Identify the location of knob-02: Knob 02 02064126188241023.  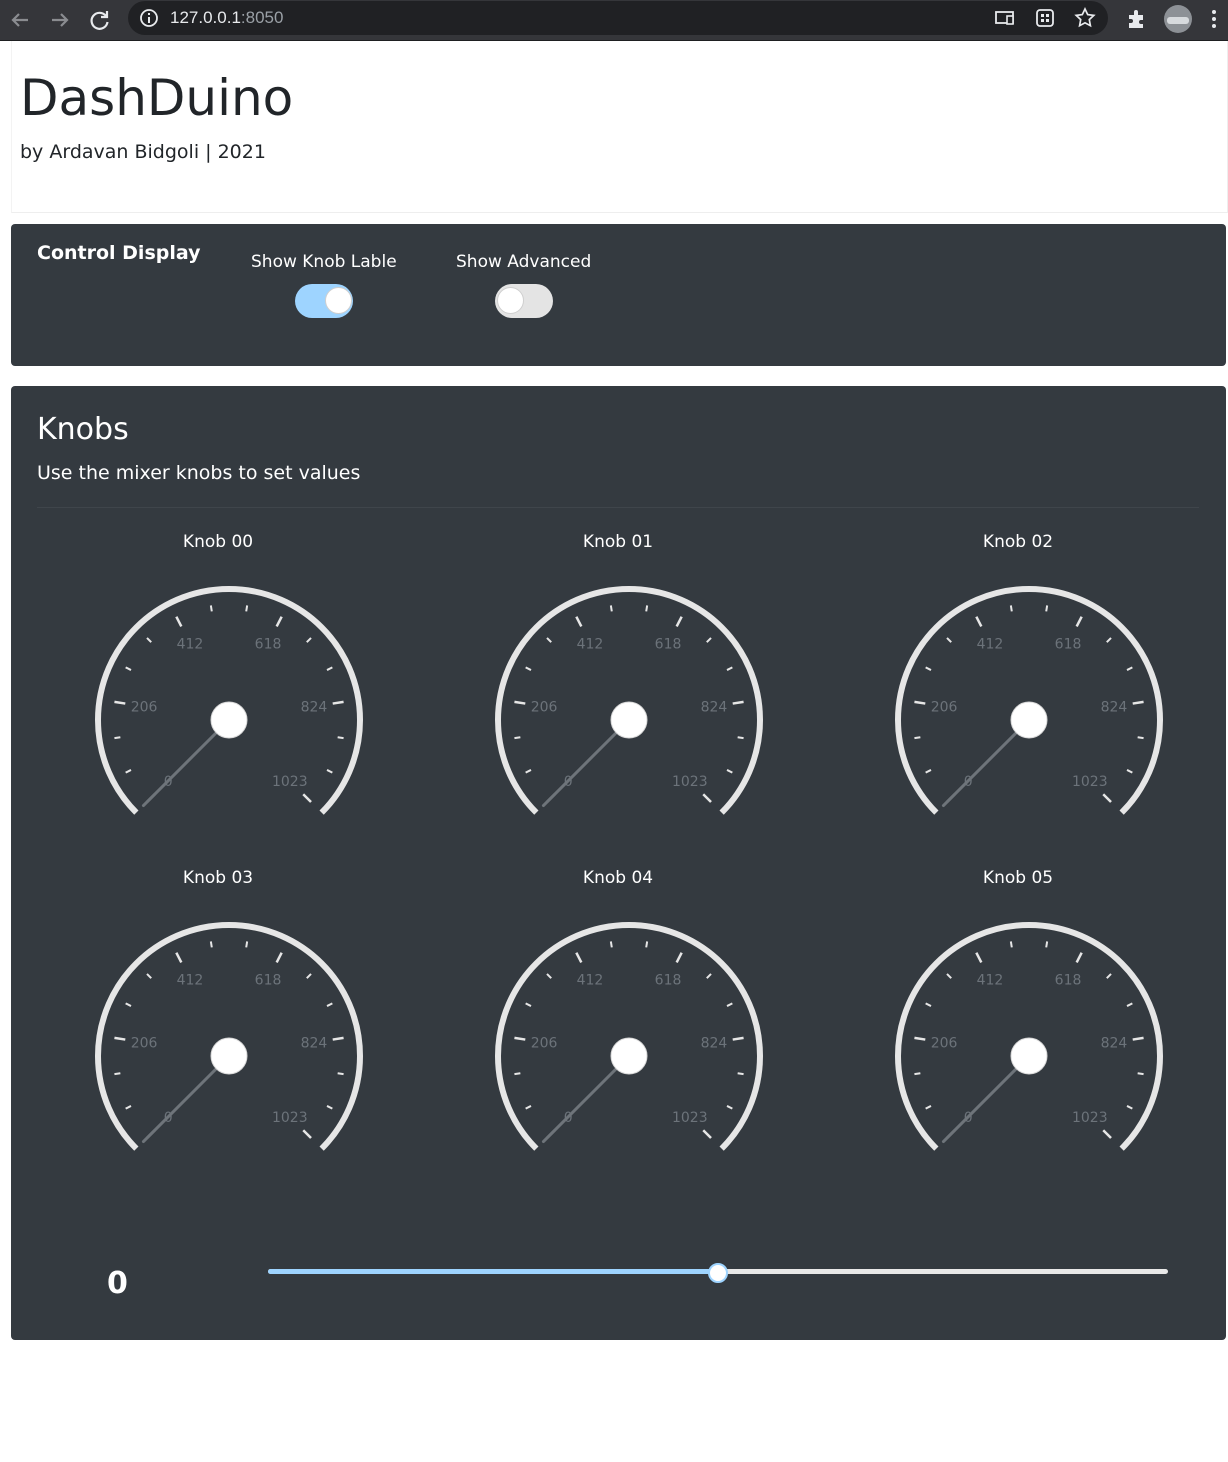
(1018, 682).